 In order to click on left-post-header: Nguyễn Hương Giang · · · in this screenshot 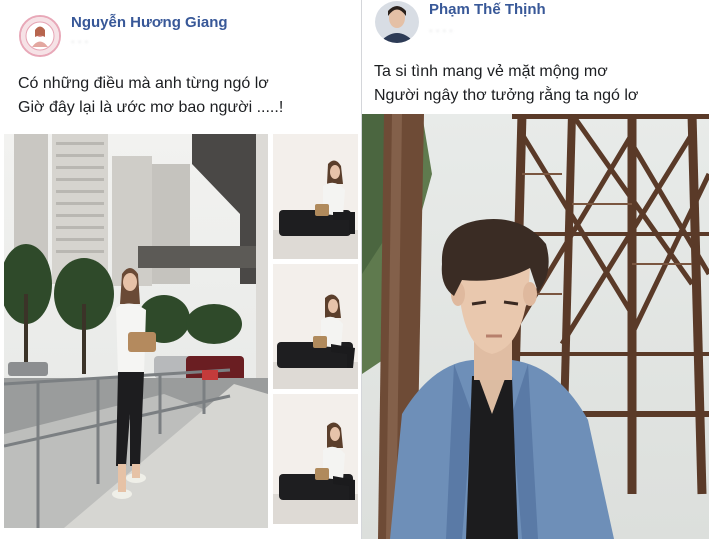, I will do `click(180, 30)`.